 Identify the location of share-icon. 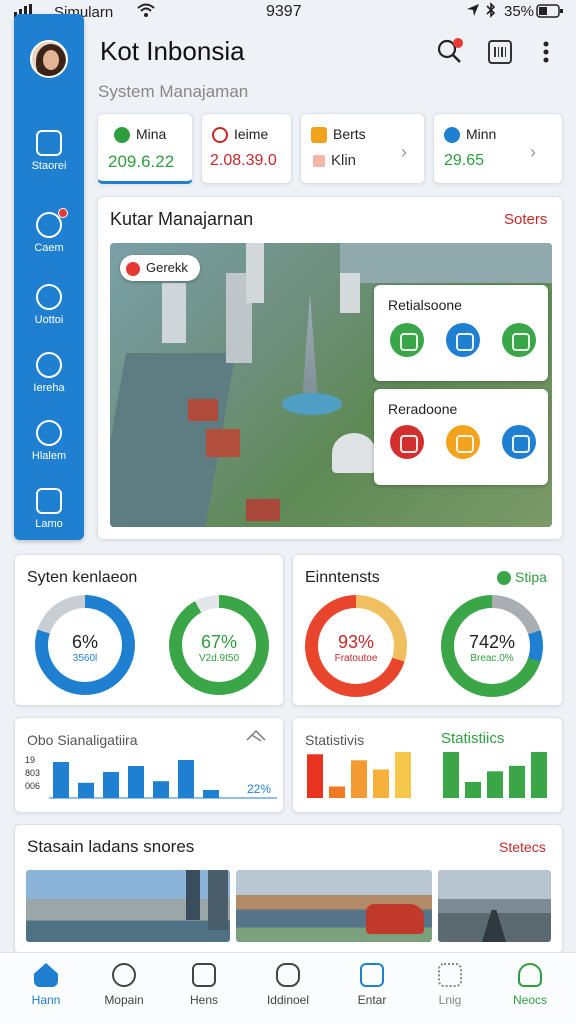
(256, 738).